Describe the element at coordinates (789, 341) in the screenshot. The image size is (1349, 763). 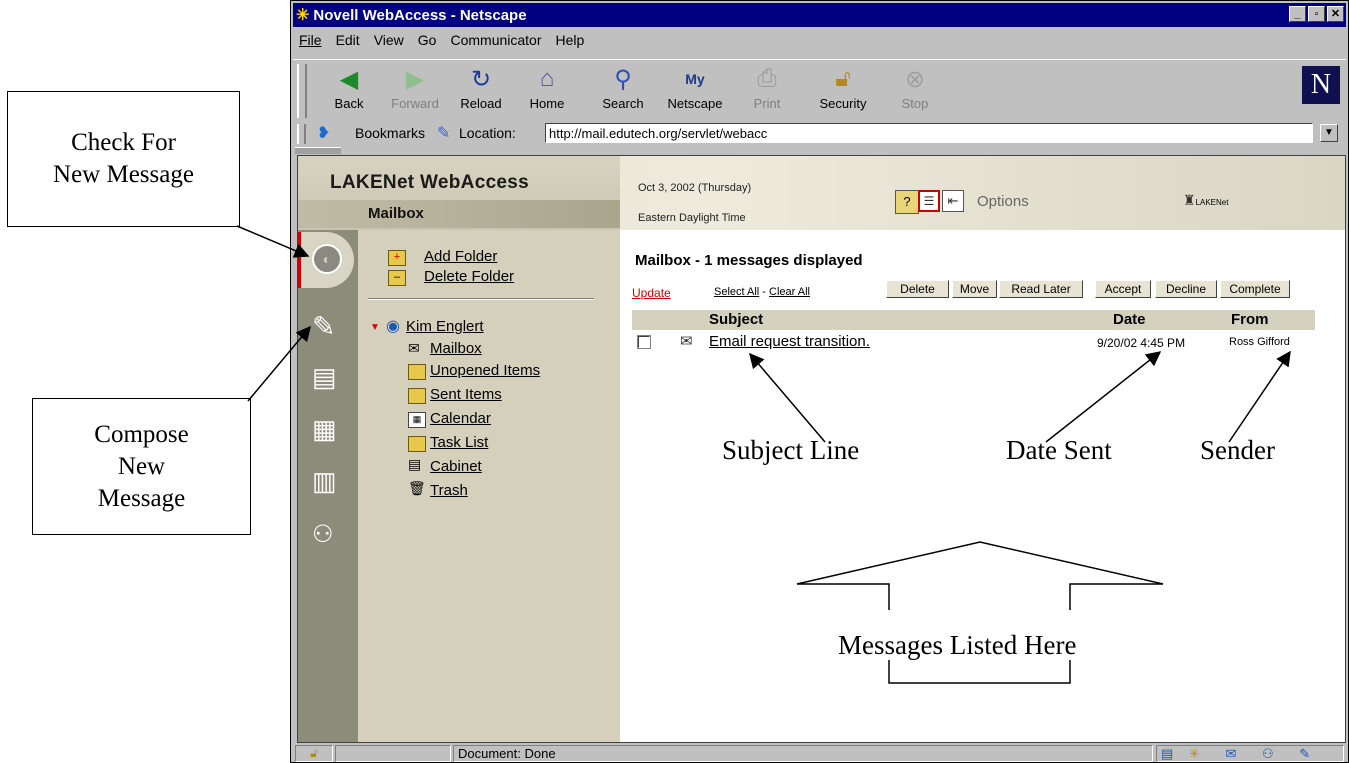
I see `message-subject-link: Email request transition.` at that location.